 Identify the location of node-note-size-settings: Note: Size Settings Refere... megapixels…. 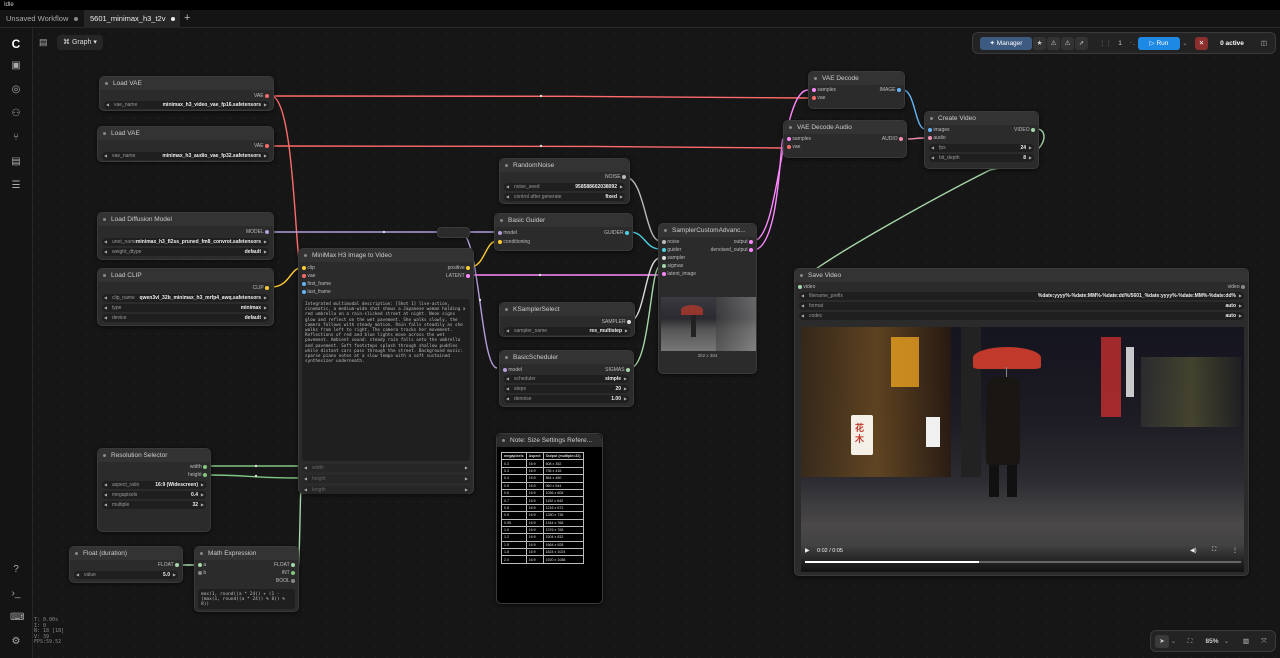
(549, 518).